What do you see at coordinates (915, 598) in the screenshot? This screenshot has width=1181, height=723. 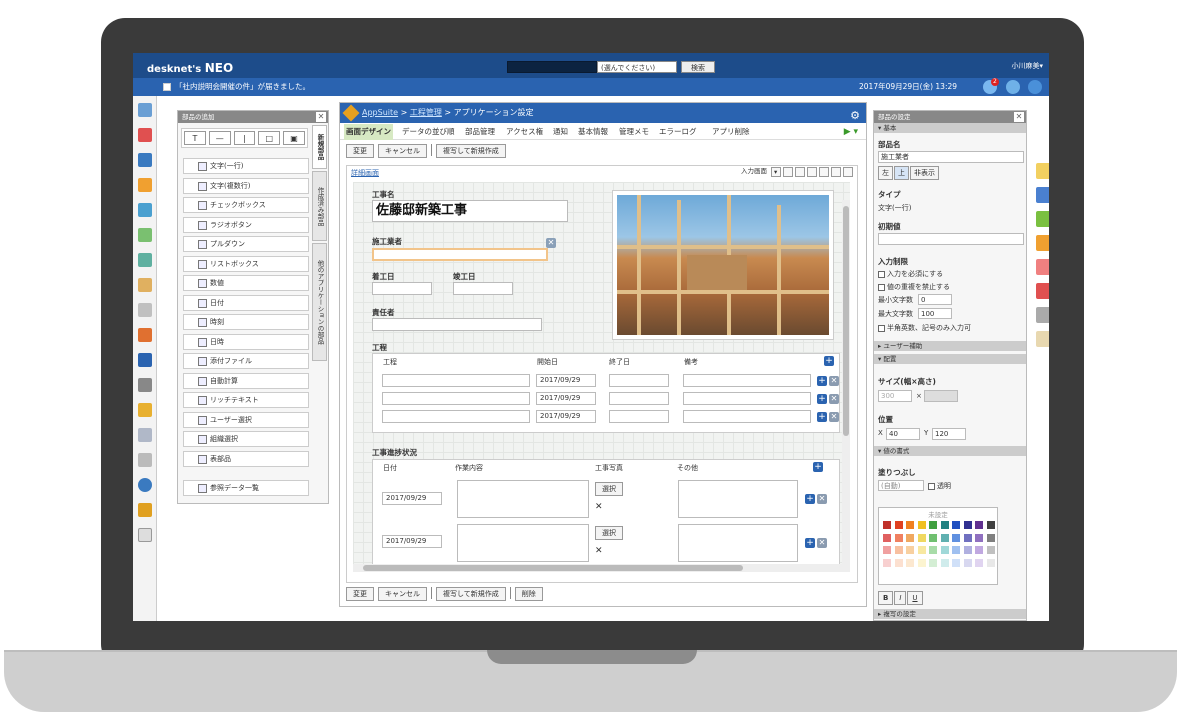 I see `underline-button: U` at bounding box center [915, 598].